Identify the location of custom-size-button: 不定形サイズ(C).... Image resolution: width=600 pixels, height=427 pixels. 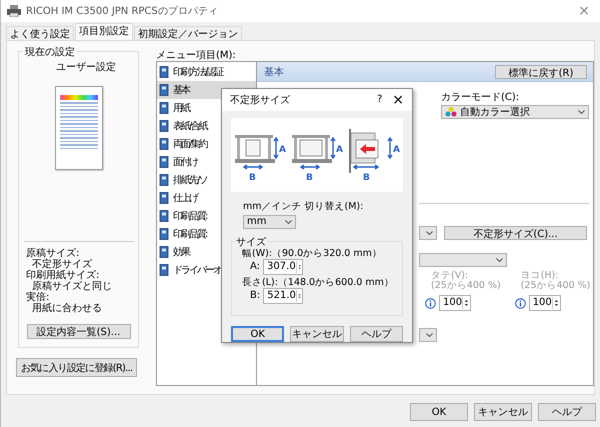
(515, 233).